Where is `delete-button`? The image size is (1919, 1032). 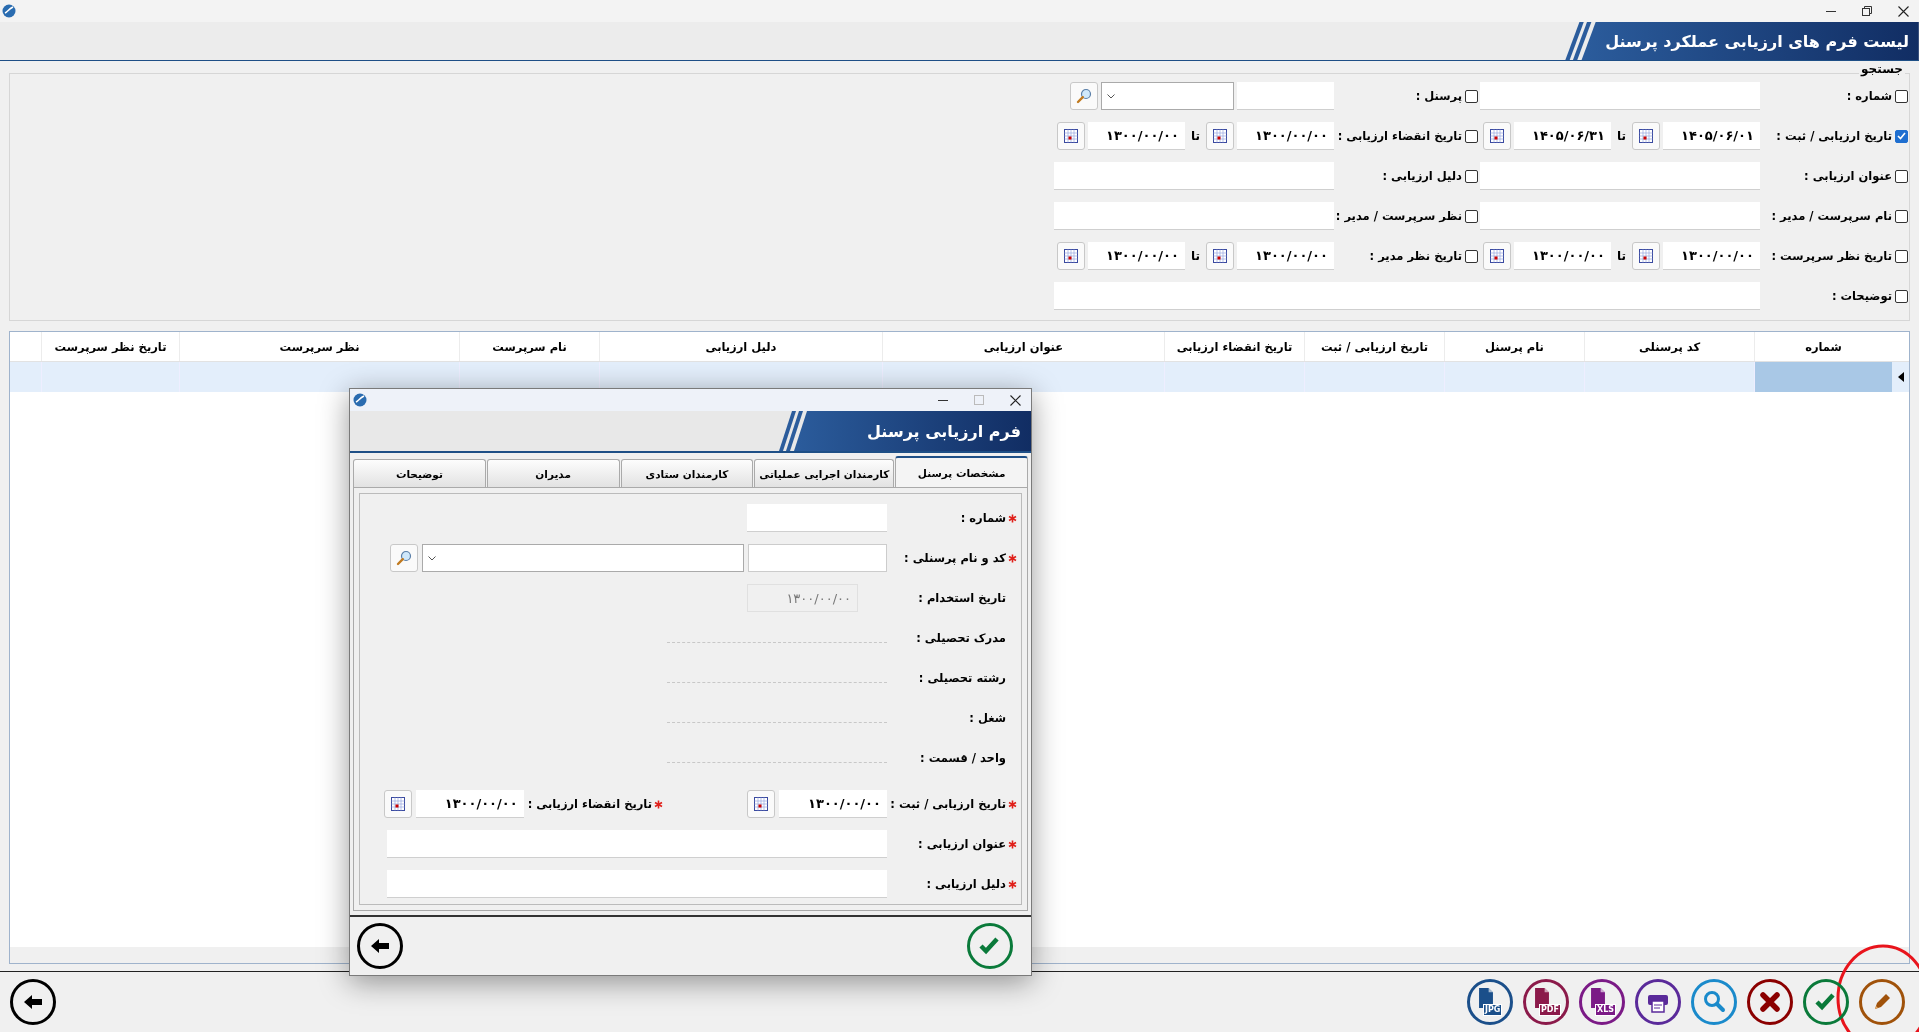 delete-button is located at coordinates (1770, 1002).